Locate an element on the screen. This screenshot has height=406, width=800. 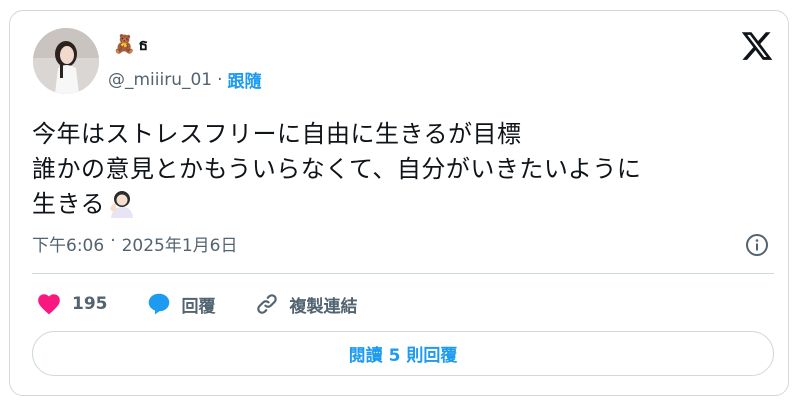
copy-link-button: 複製連結 is located at coordinates (306, 304).